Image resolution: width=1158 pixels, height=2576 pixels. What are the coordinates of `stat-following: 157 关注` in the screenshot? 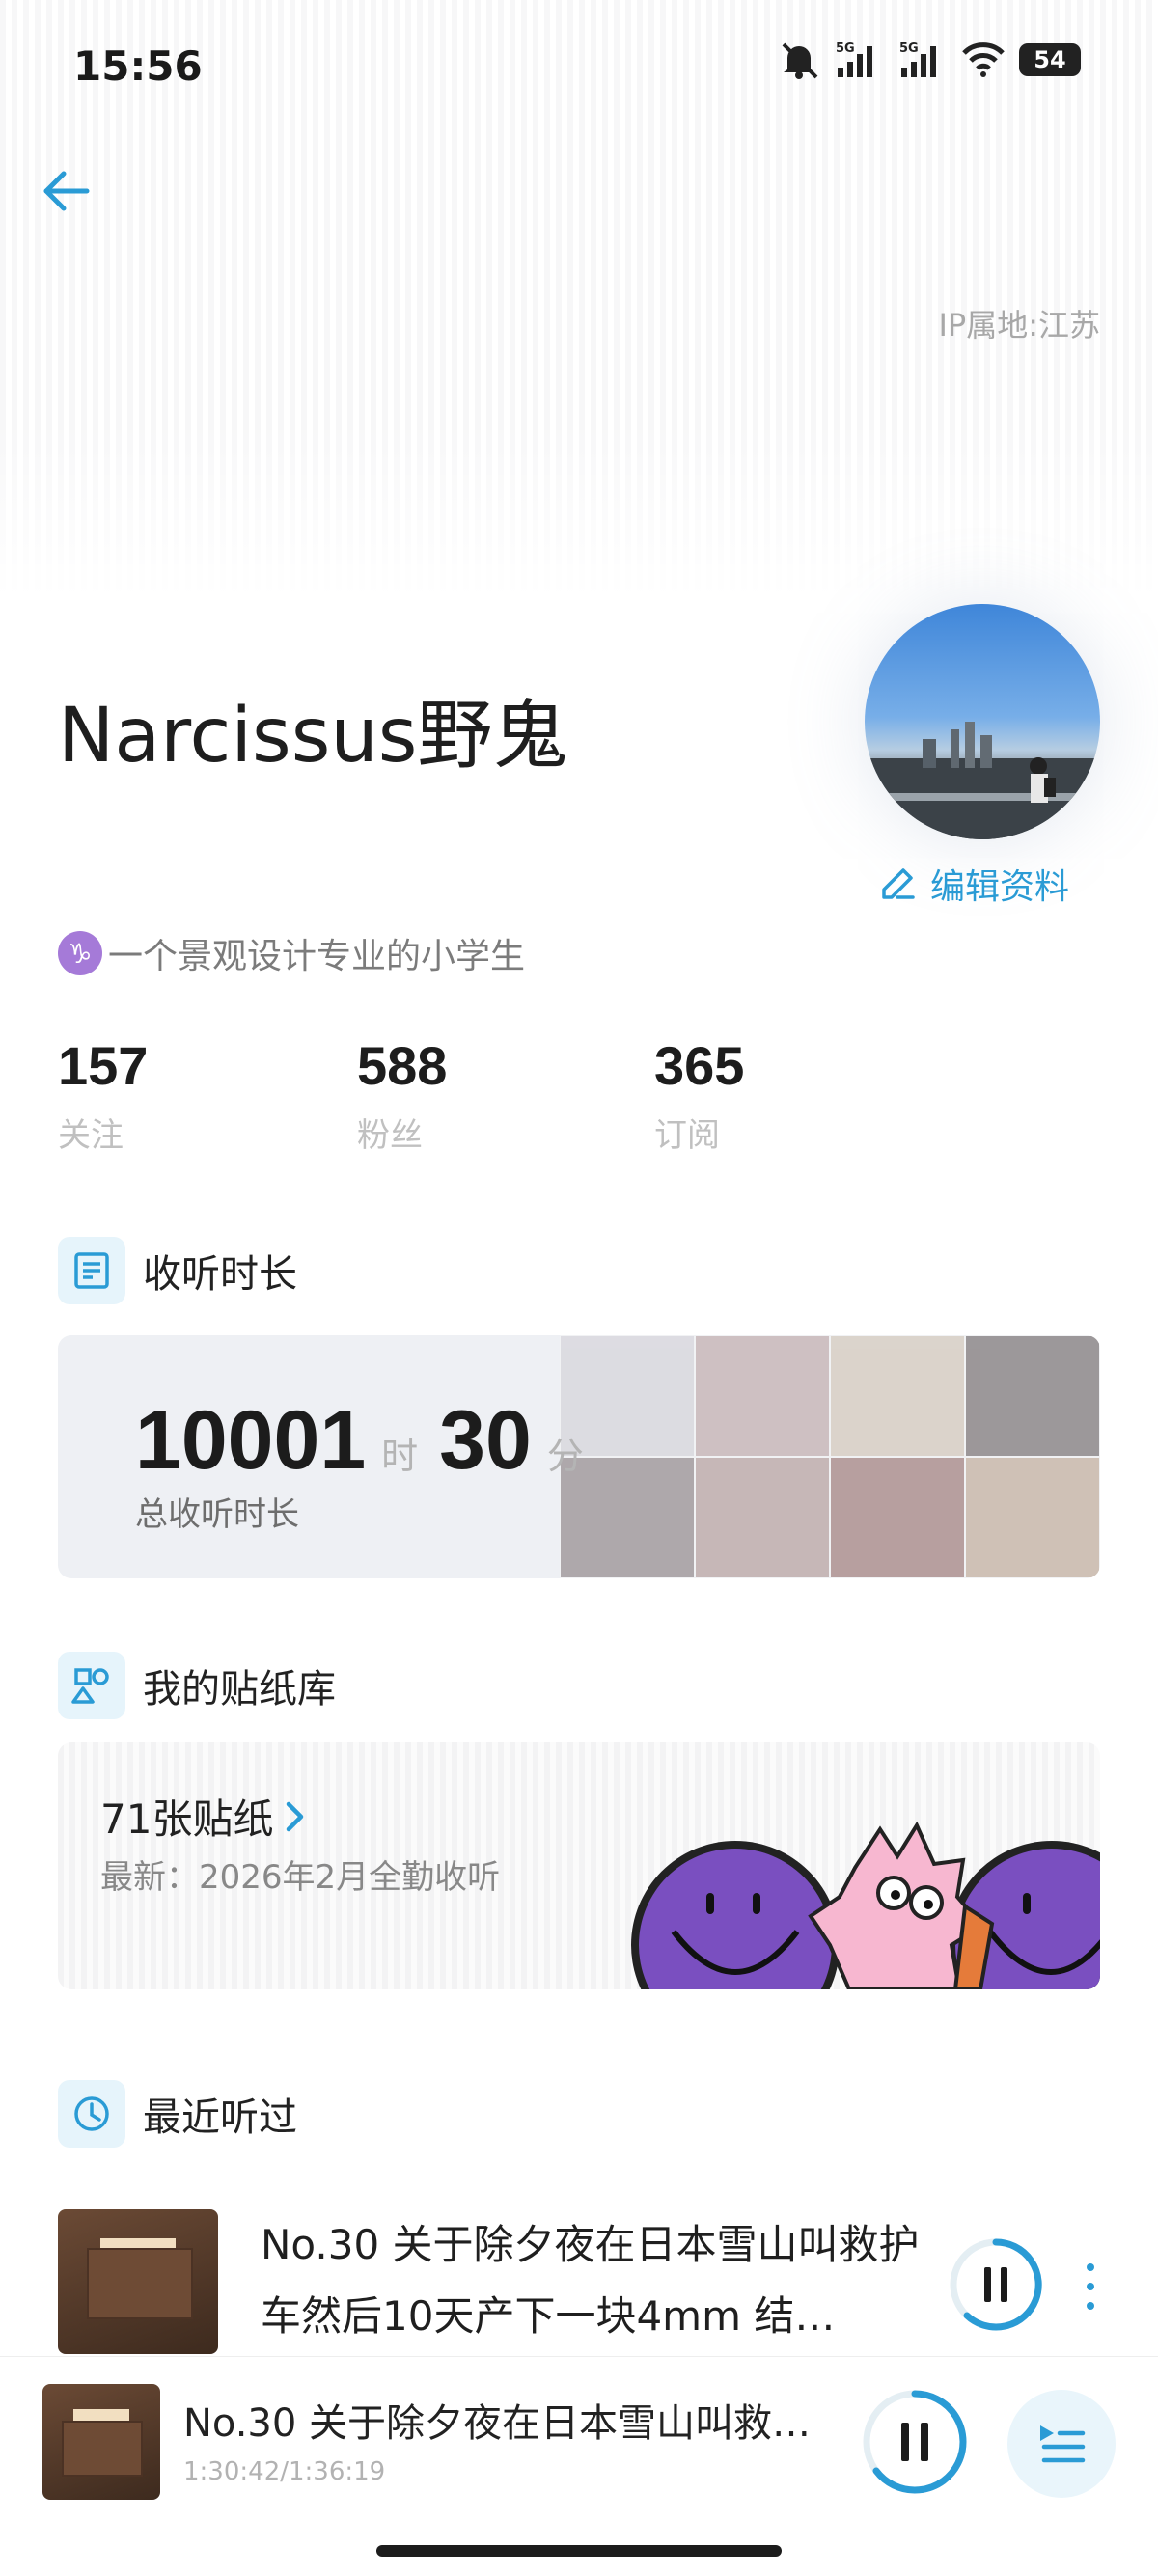 It's located at (103, 1095).